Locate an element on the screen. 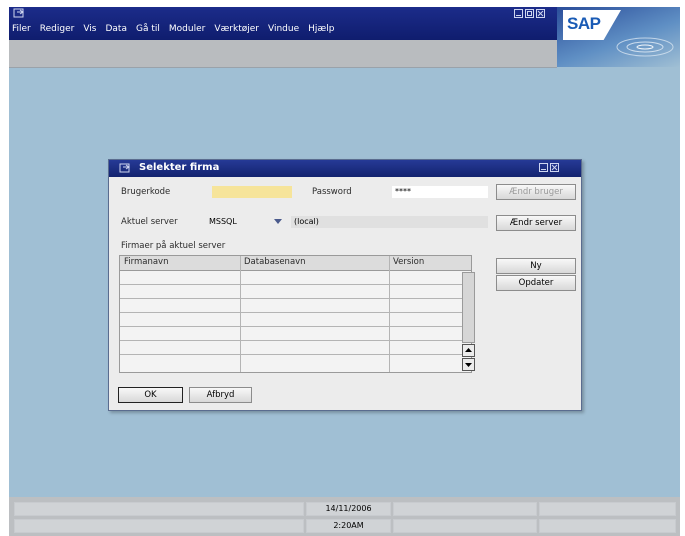 Image resolution: width=685 pixels, height=536 pixels. password-label: Password is located at coordinates (332, 192).